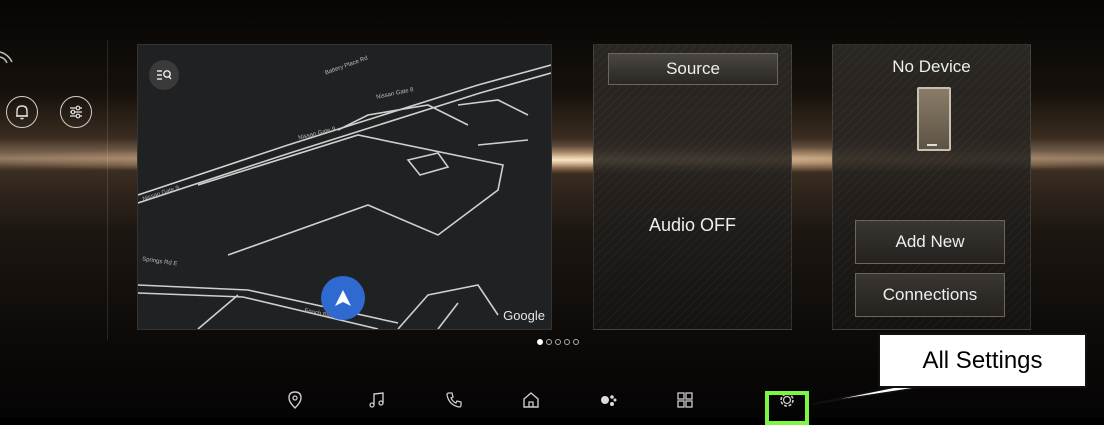 Image resolution: width=1104 pixels, height=425 pixels. I want to click on apps-grid-icon, so click(685, 400).